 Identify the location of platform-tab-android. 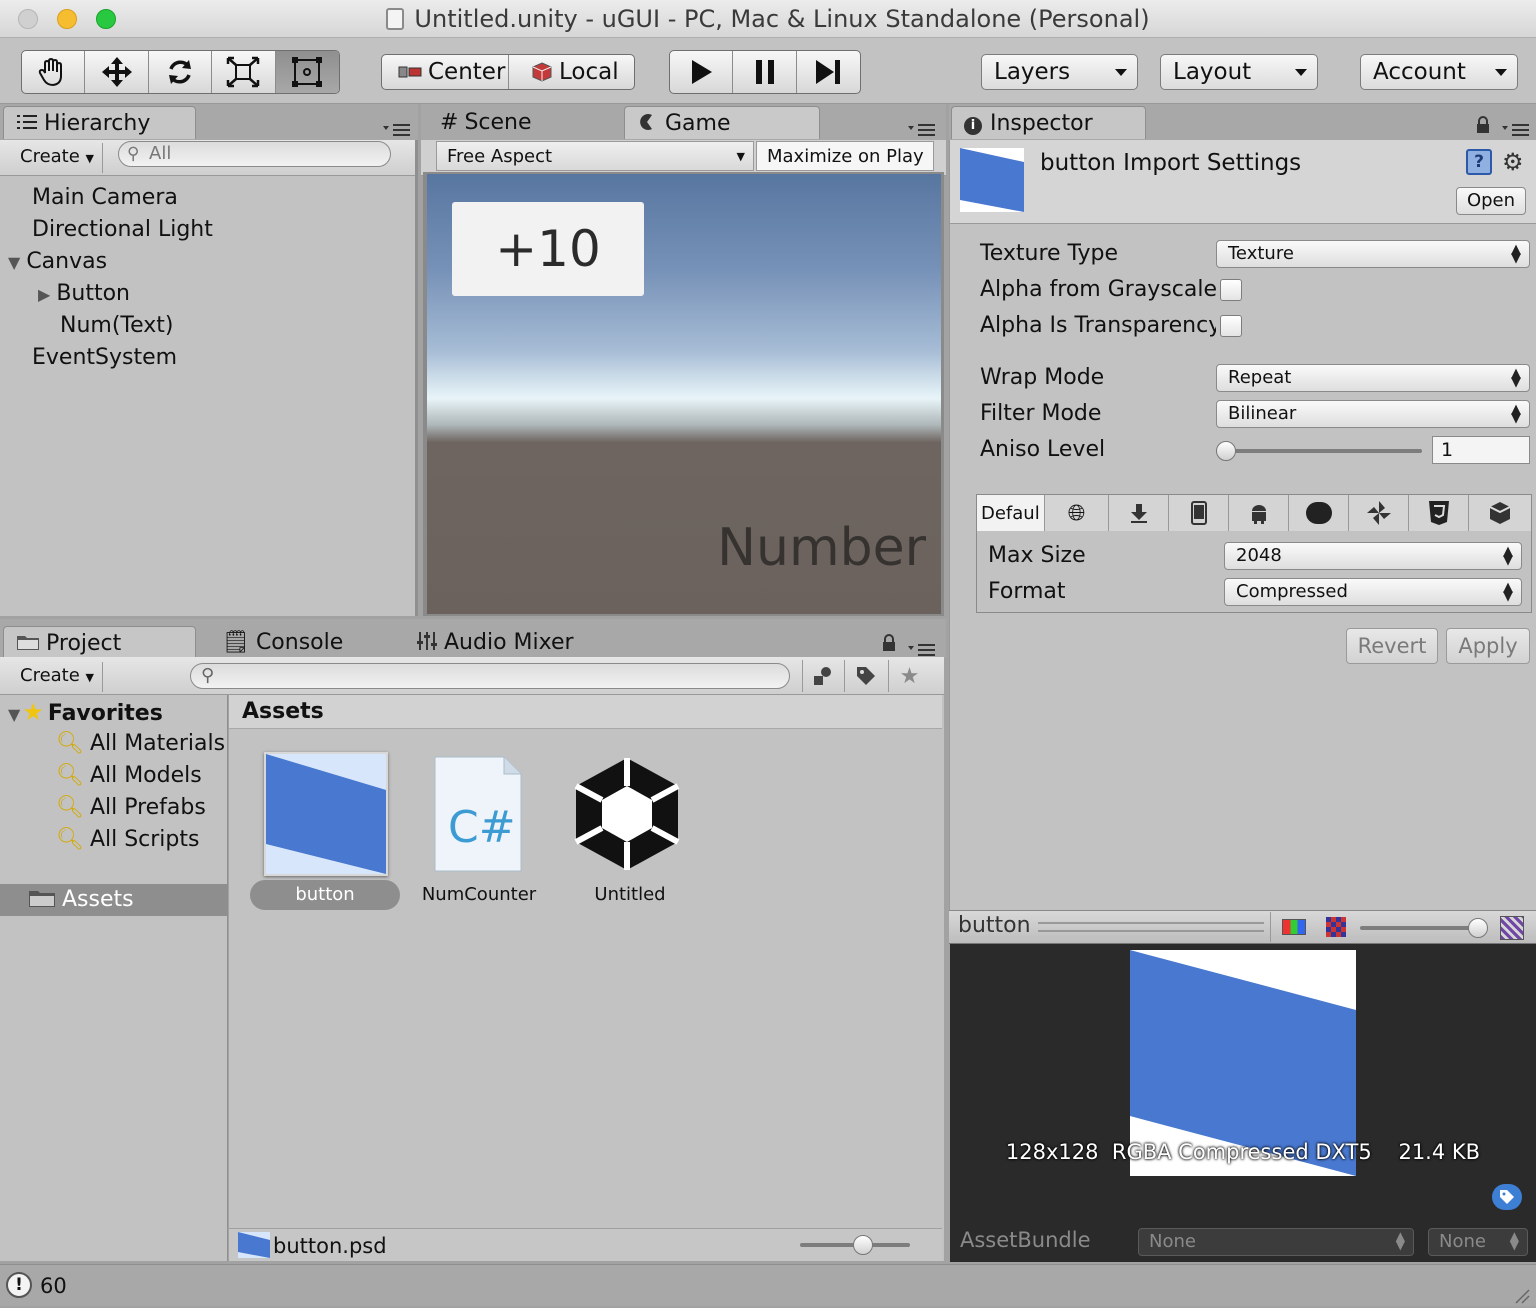
(1259, 513).